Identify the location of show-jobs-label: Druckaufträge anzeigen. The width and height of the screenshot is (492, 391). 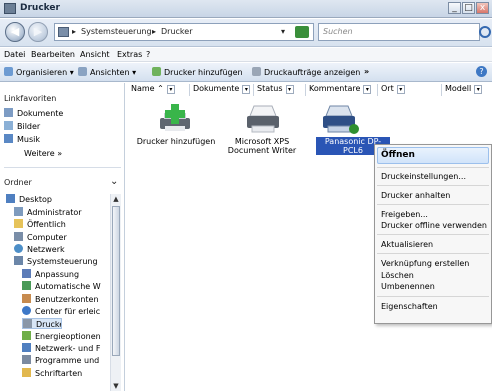
(312, 72).